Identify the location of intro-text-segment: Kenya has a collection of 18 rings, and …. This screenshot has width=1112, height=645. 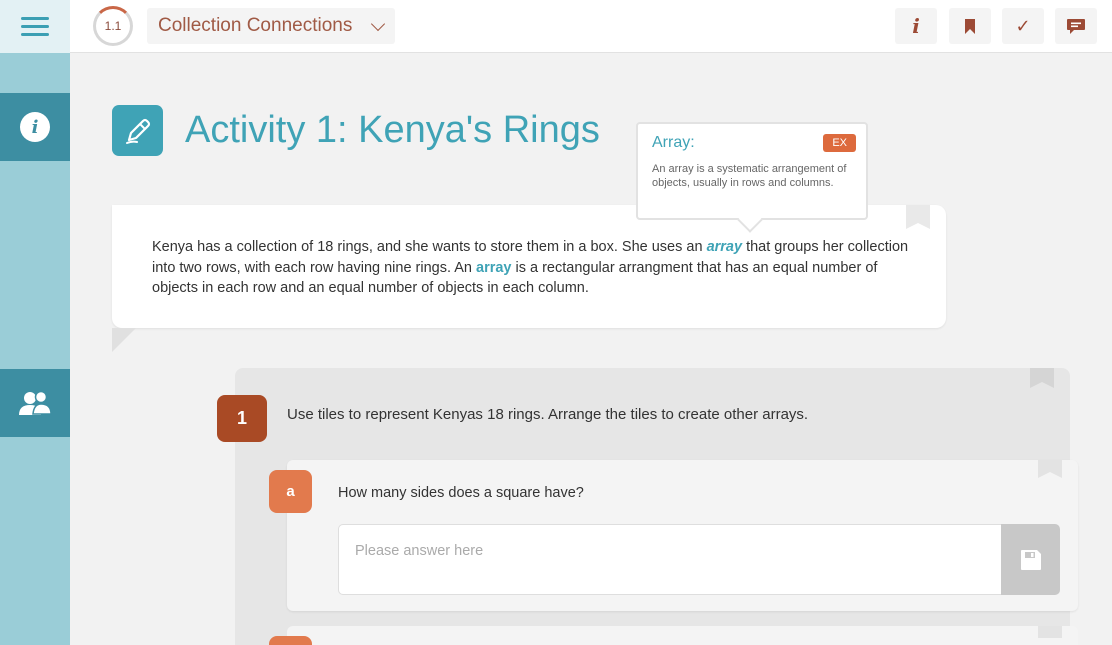
(429, 247).